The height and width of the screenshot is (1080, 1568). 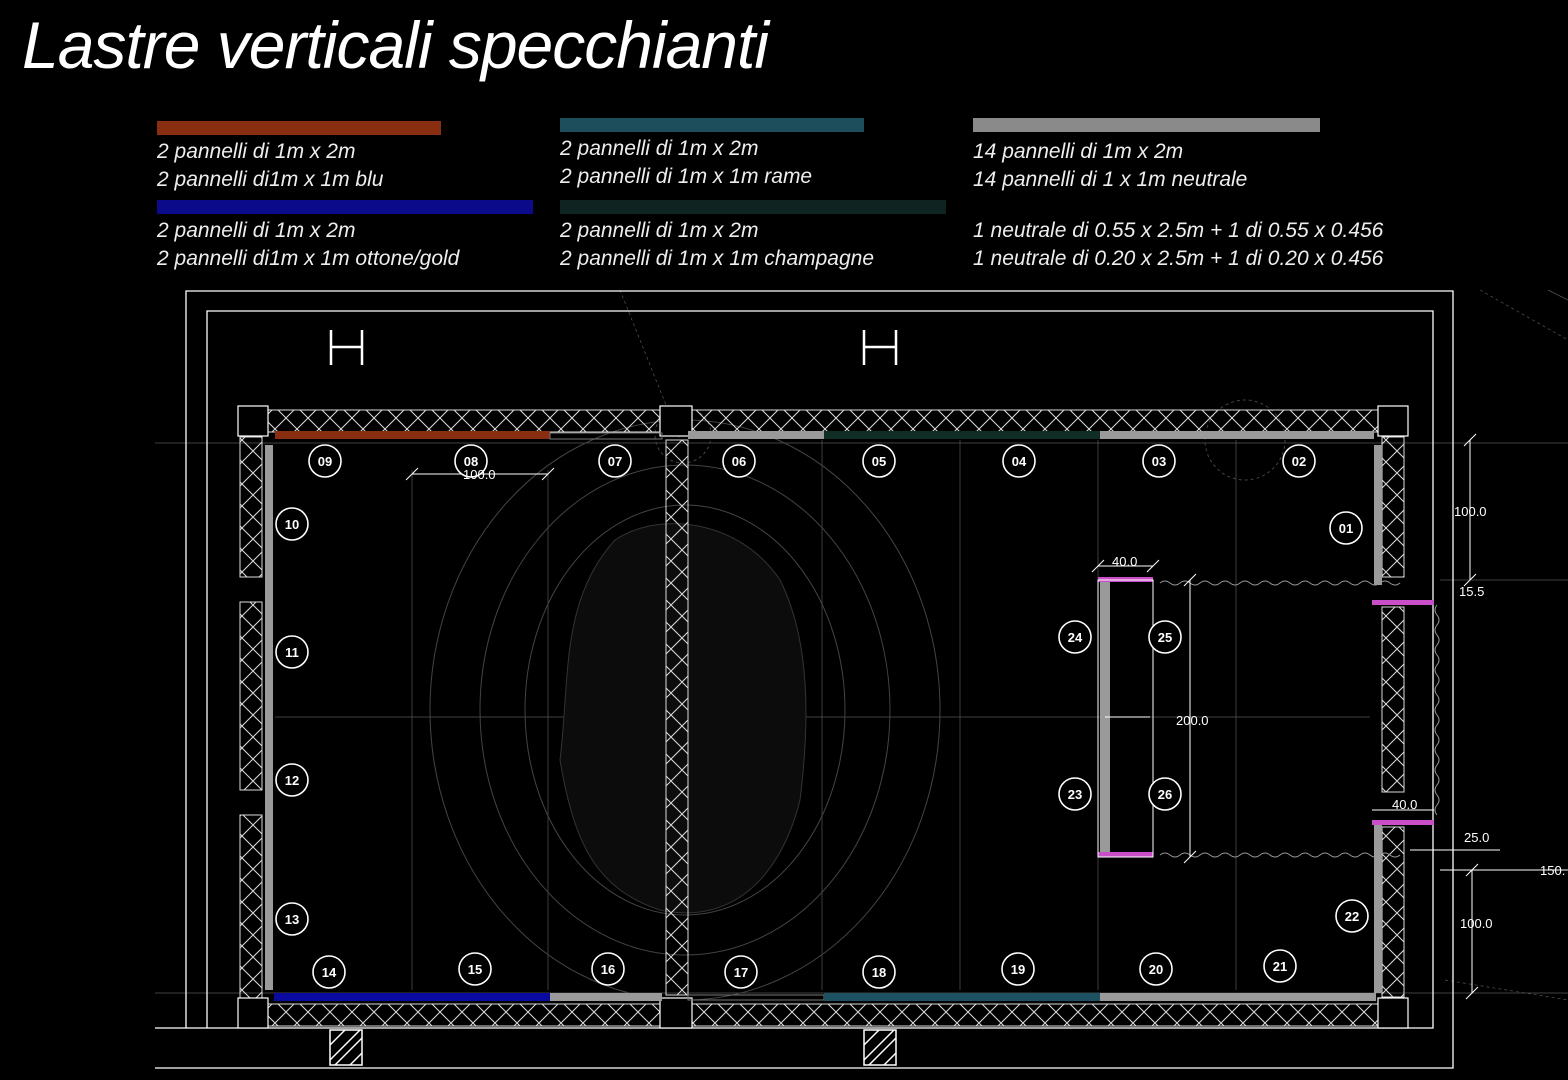 I want to click on panel-dark-green, so click(x=962, y=435).